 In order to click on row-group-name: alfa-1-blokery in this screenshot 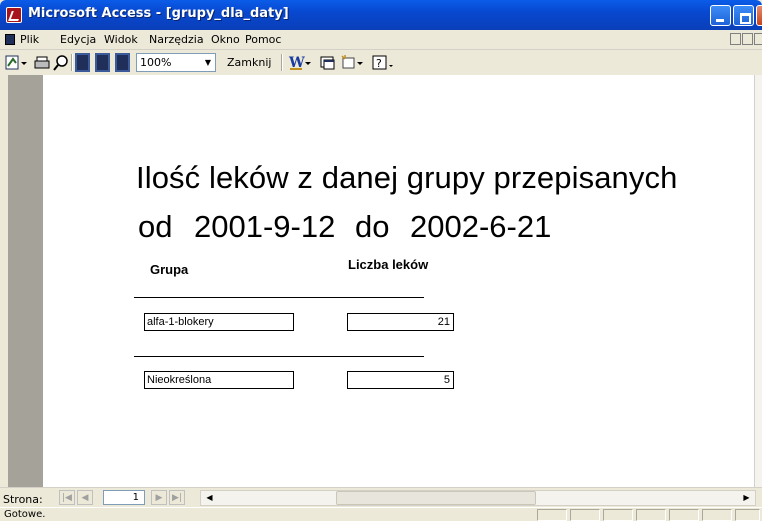, I will do `click(219, 322)`.